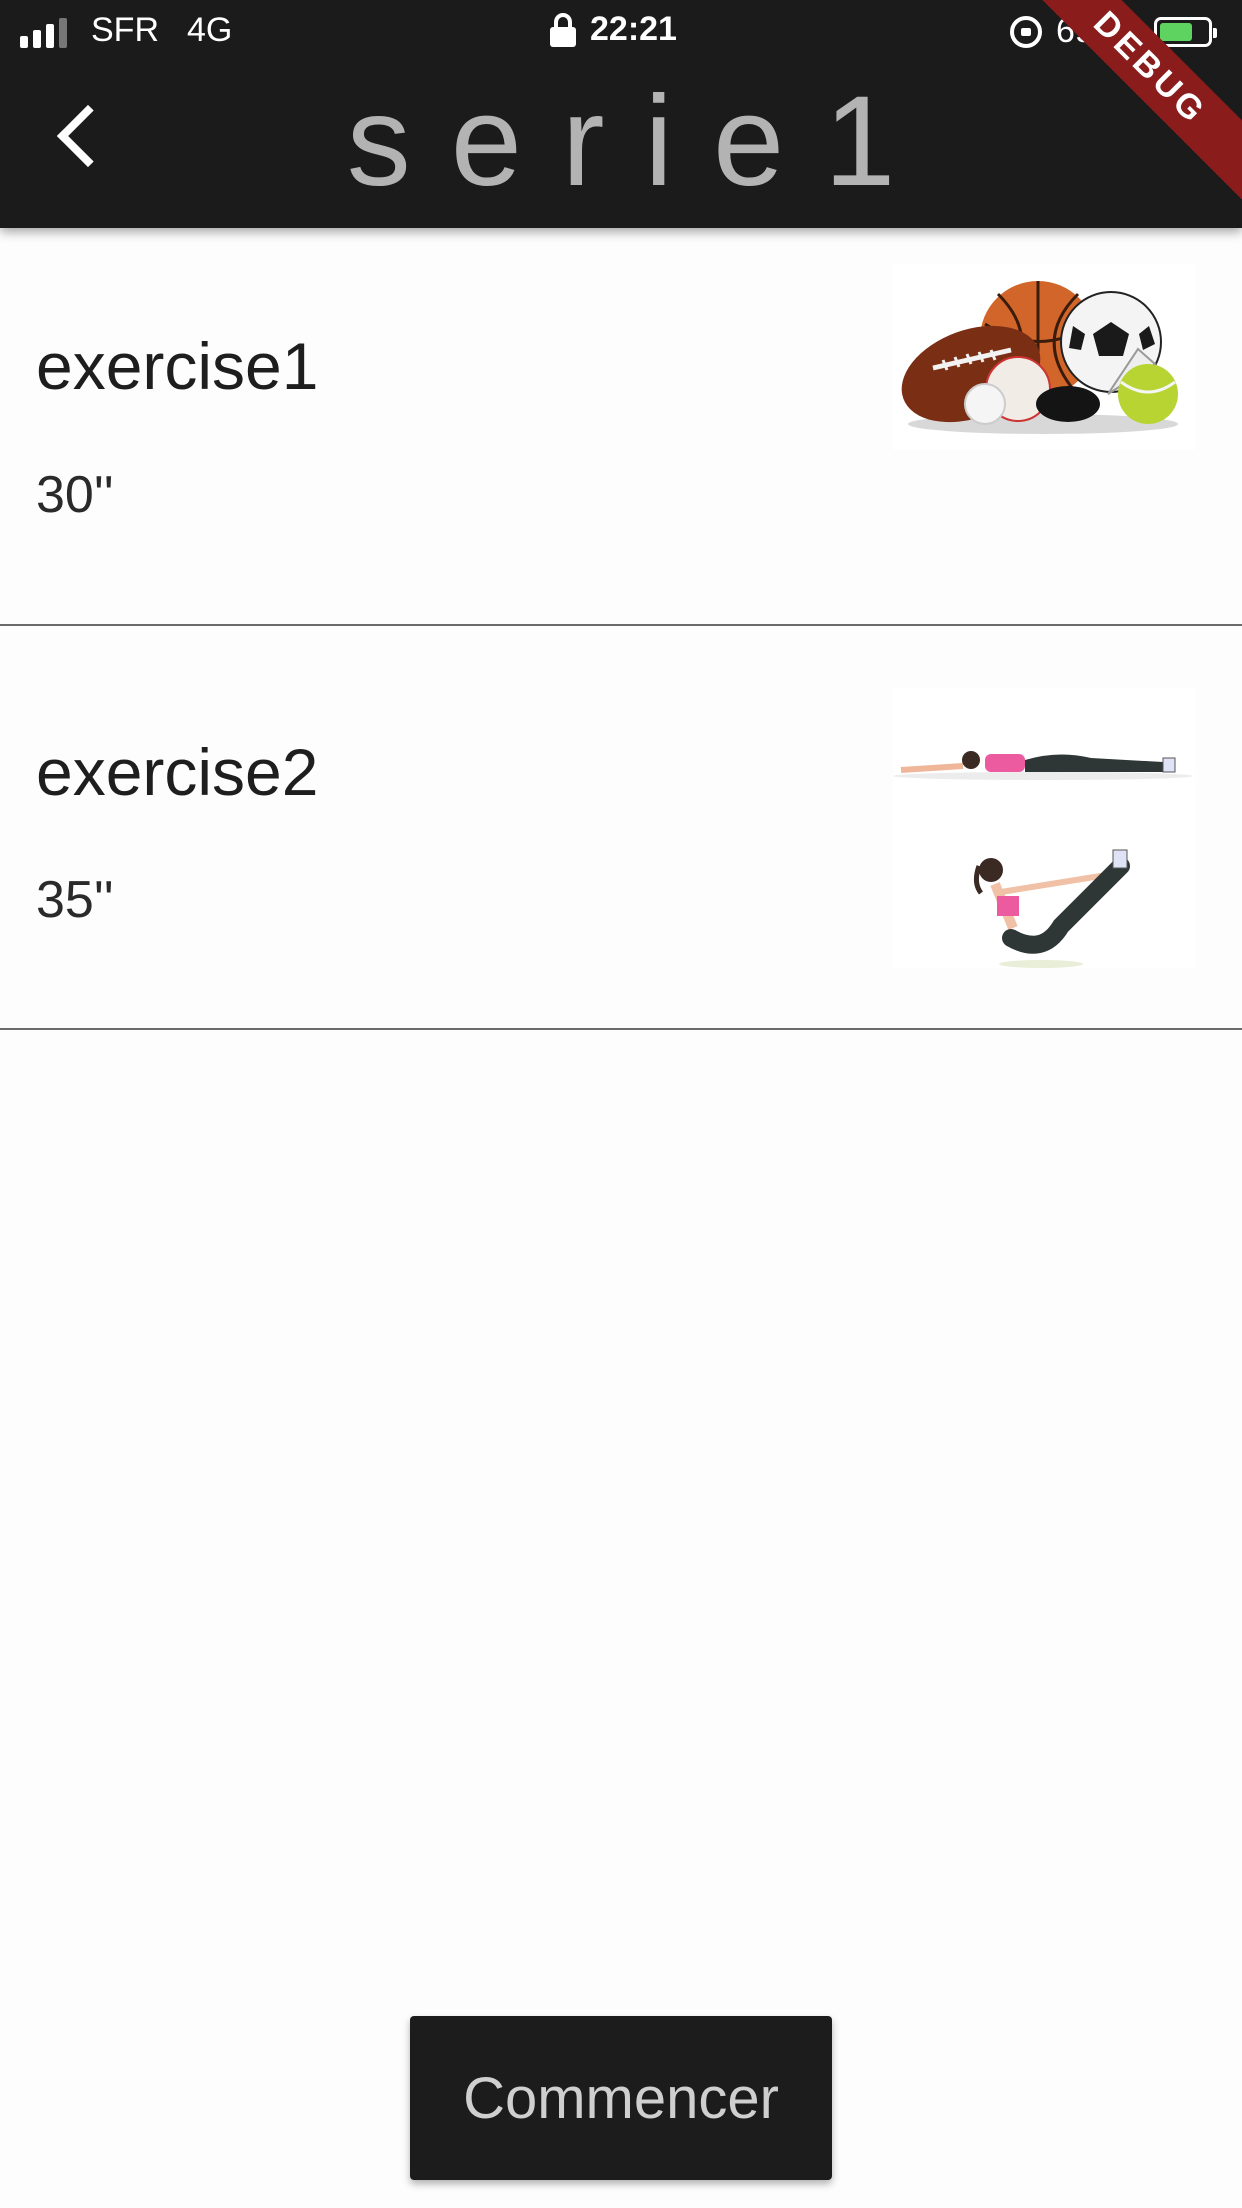  I want to click on network-label: 4G, so click(210, 30).